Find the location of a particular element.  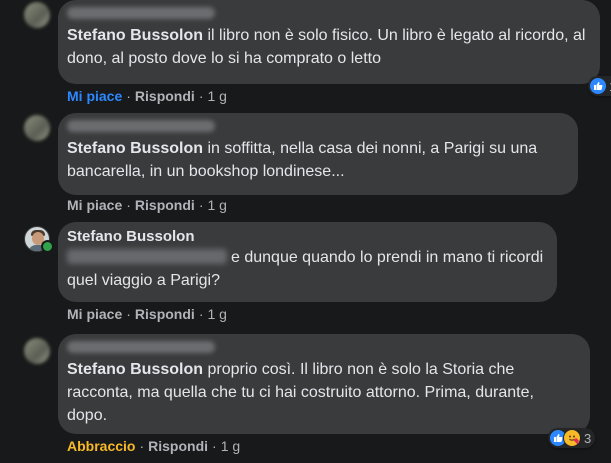

hug-button: Abbraccio is located at coordinates (101, 446).